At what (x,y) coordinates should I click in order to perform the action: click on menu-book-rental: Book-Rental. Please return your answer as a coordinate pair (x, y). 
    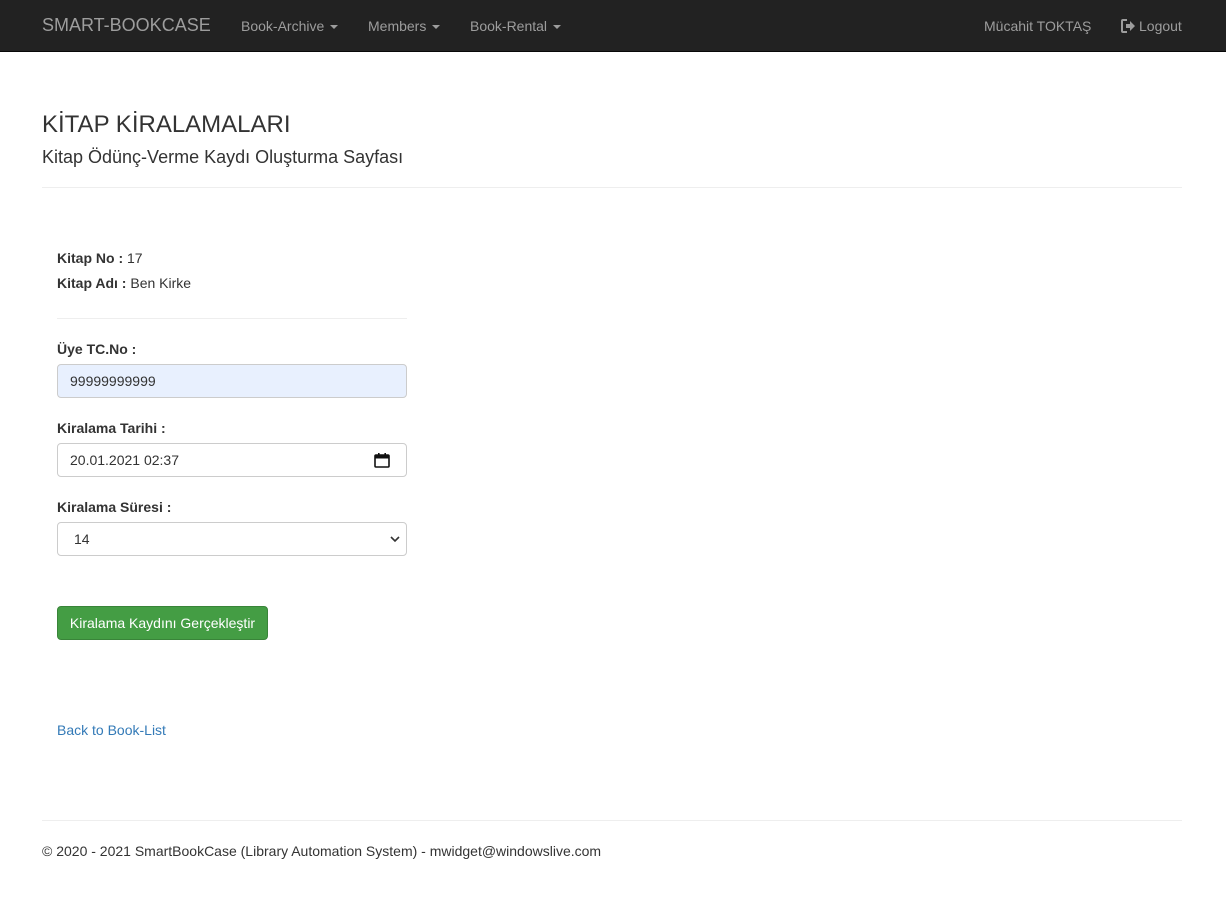
    Looking at the image, I should click on (516, 26).